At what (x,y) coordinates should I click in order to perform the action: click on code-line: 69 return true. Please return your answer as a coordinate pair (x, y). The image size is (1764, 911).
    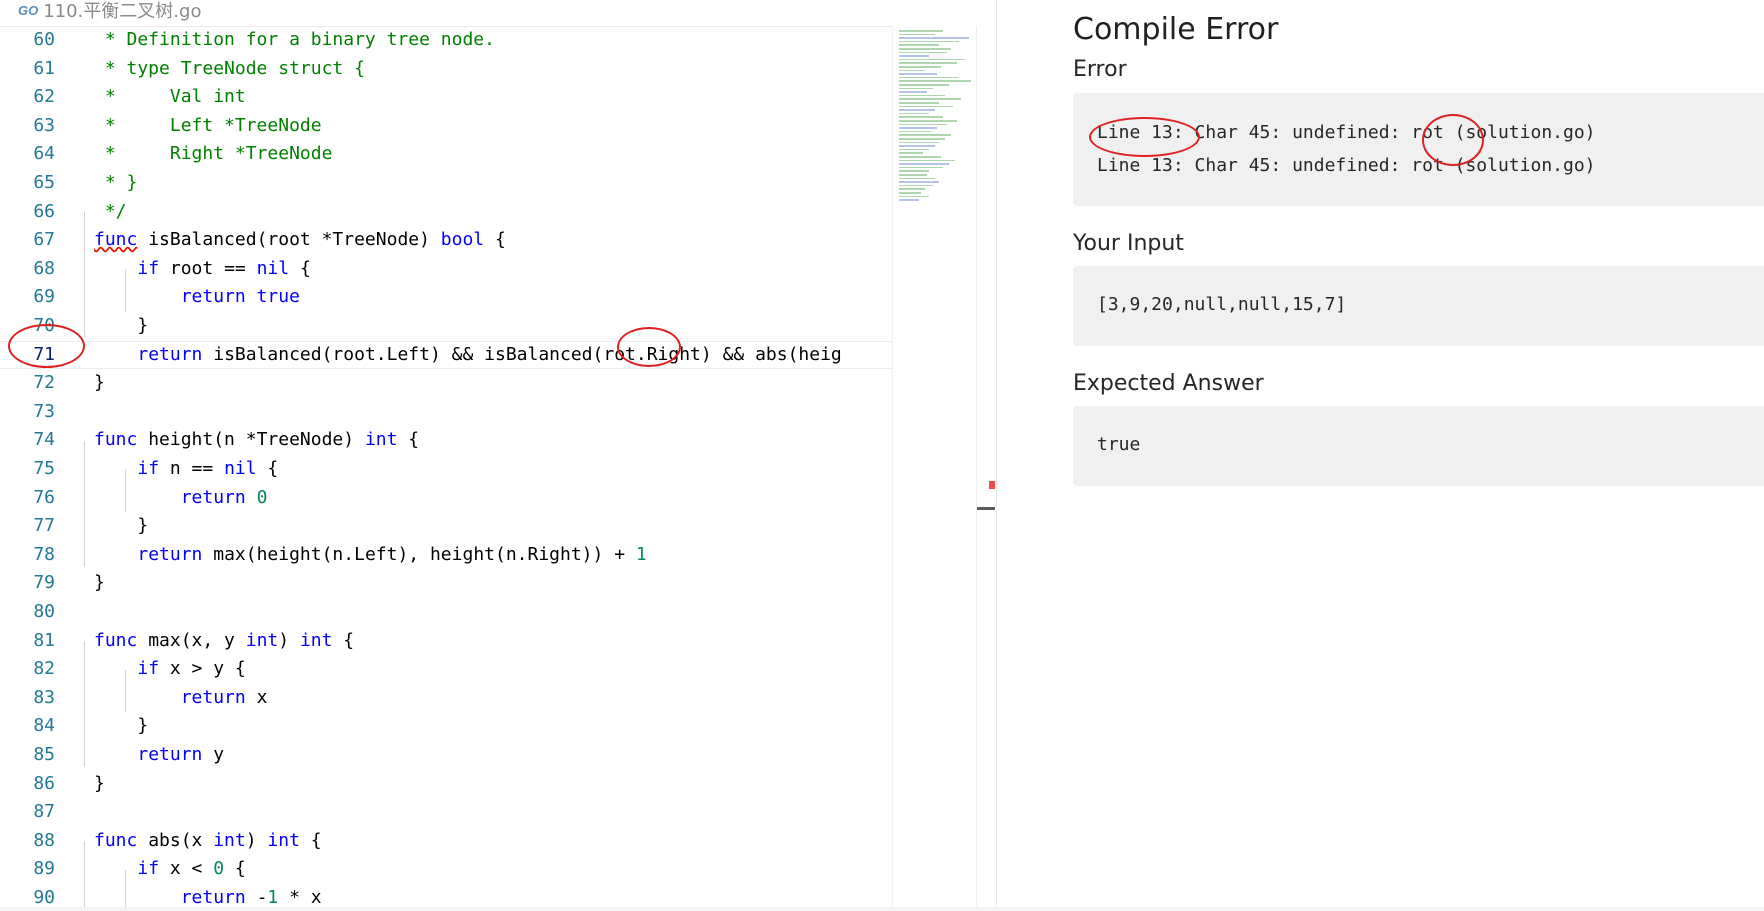
    Looking at the image, I should click on (446, 297).